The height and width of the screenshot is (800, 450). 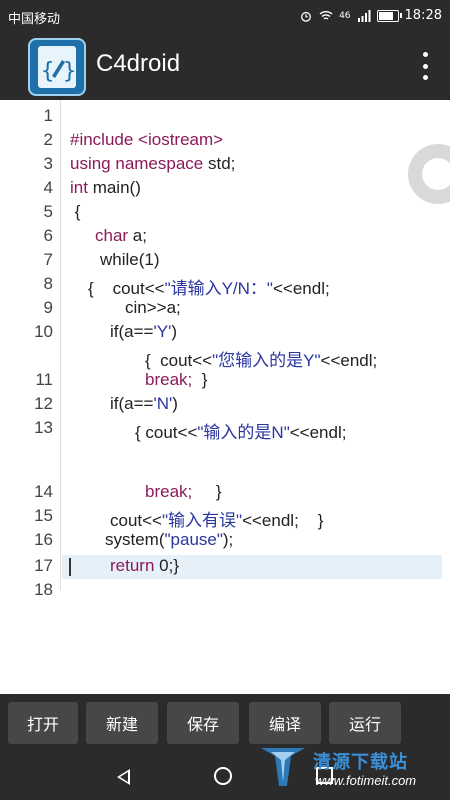 I want to click on code-line: 6 char a;, so click(x=225, y=238).